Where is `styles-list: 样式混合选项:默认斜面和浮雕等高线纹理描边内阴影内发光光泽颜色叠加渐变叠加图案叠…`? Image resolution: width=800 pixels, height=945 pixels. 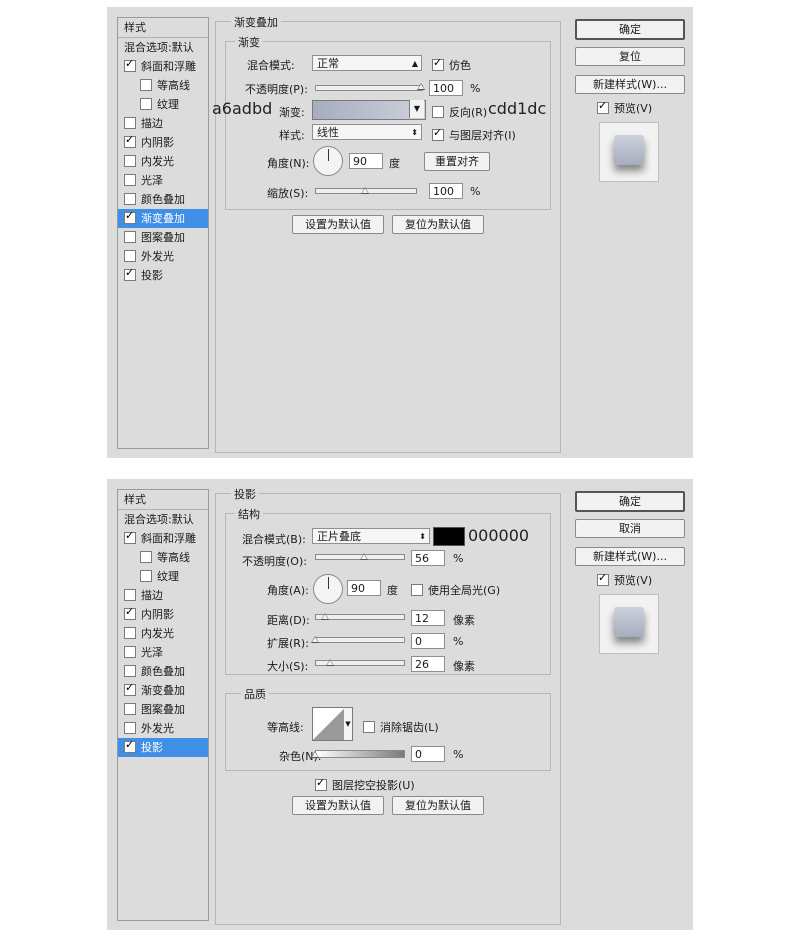
styles-list: 样式混合选项:默认斜面和浮雕等高线纹理描边内阴影内发光光泽颜色叠加渐变叠加图案叠… is located at coordinates (163, 233).